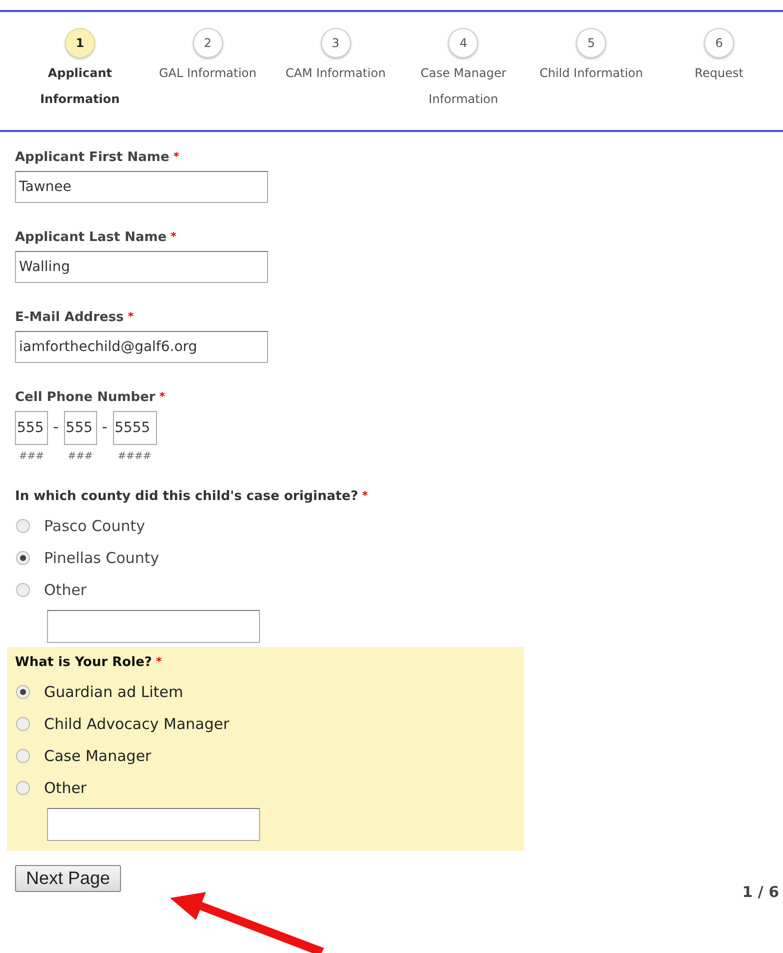  What do you see at coordinates (591, 73) in the screenshot?
I see `step-label: Child Information` at bounding box center [591, 73].